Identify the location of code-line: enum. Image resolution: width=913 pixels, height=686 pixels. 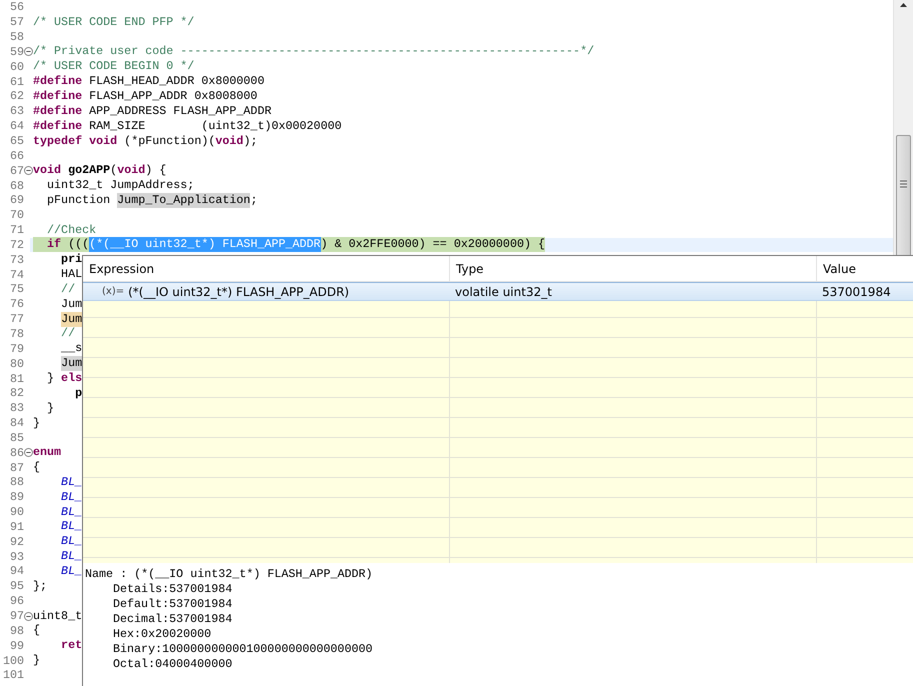
(47, 452).